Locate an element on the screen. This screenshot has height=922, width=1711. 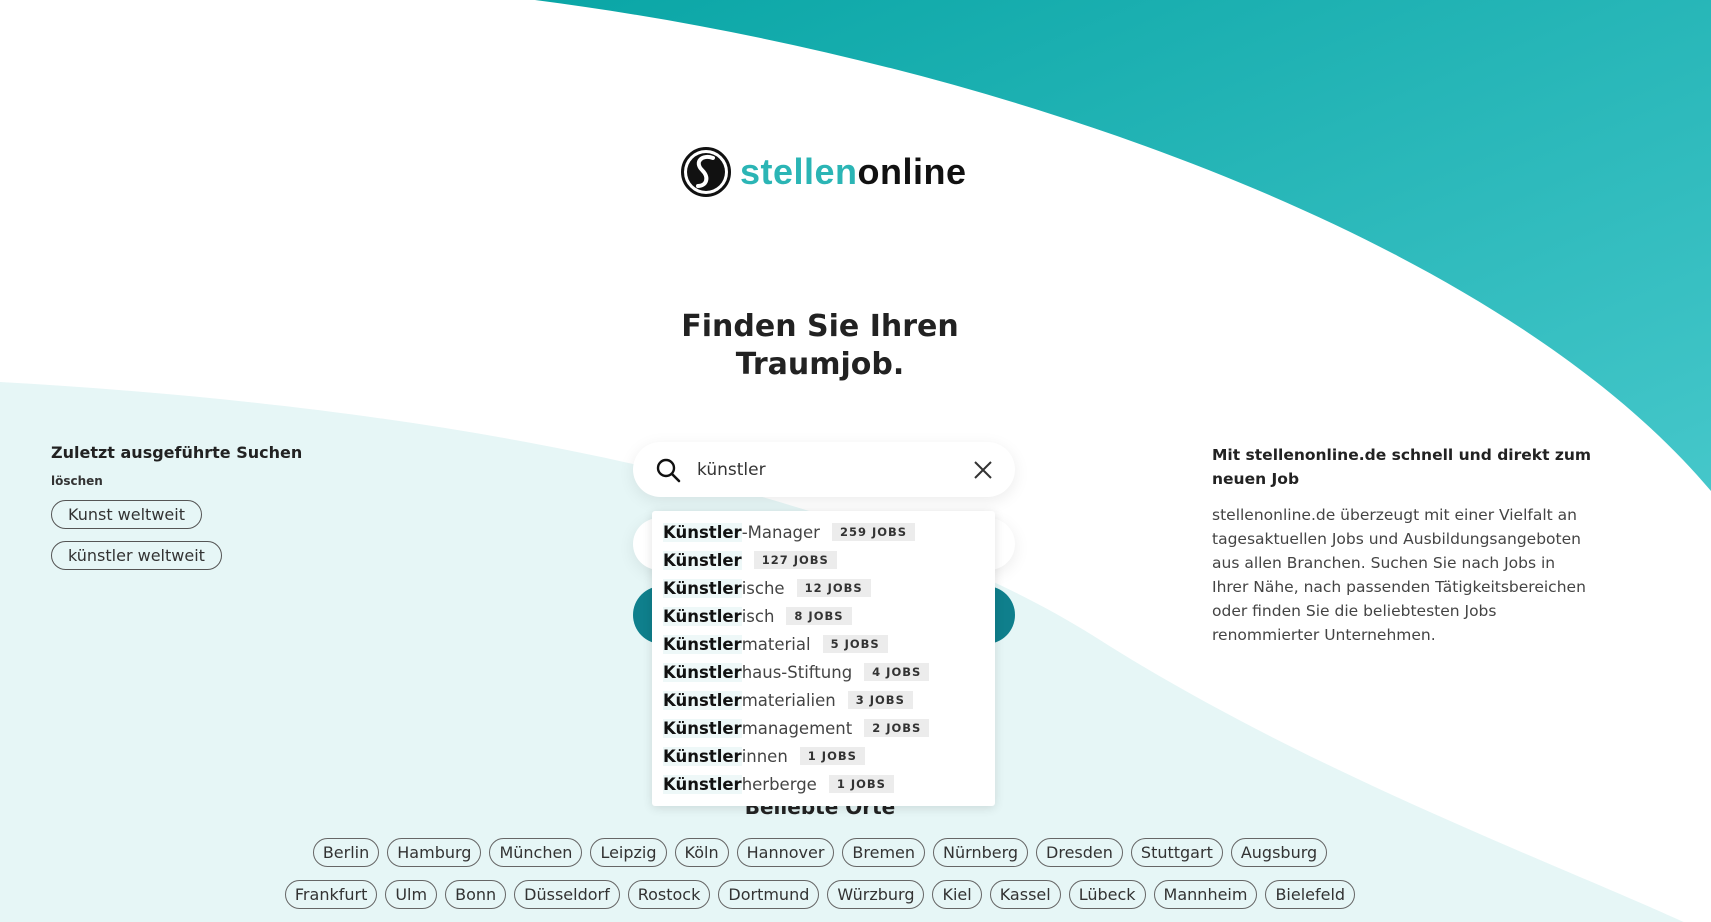
page-title: Finden Sie Ihren Traumjob. is located at coordinates (820, 346).